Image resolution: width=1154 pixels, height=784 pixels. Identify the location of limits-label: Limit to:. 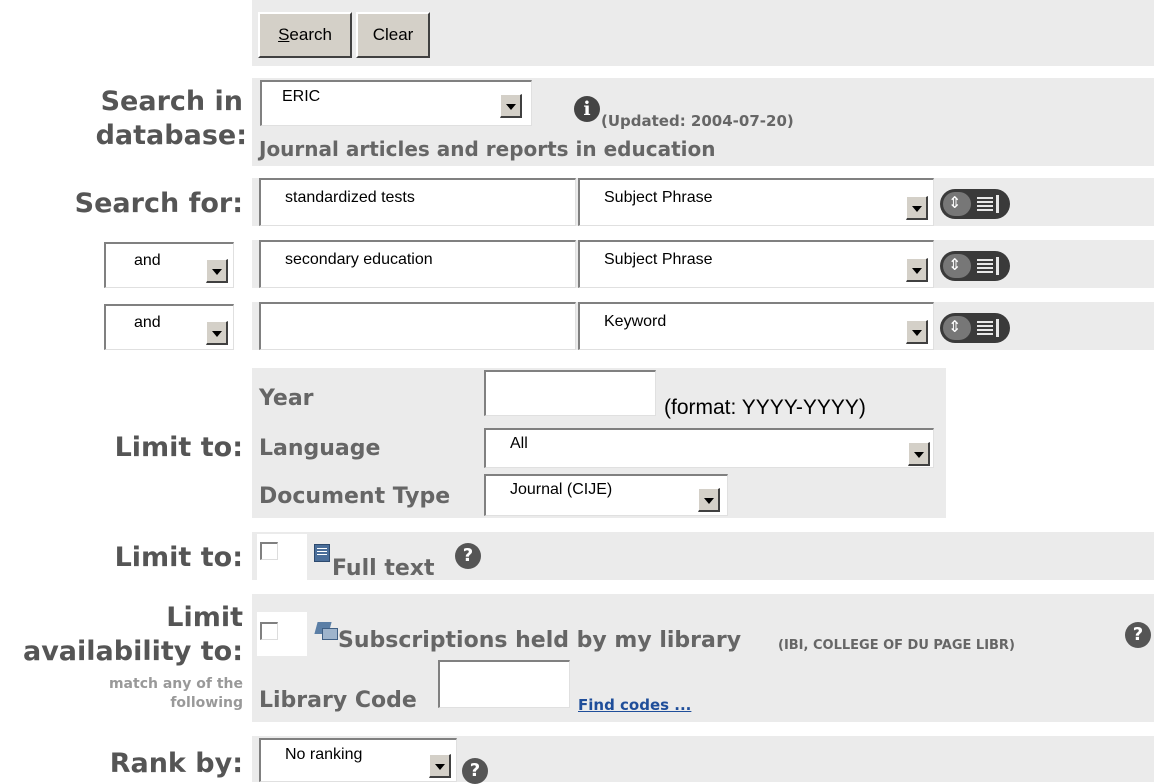
(178, 447).